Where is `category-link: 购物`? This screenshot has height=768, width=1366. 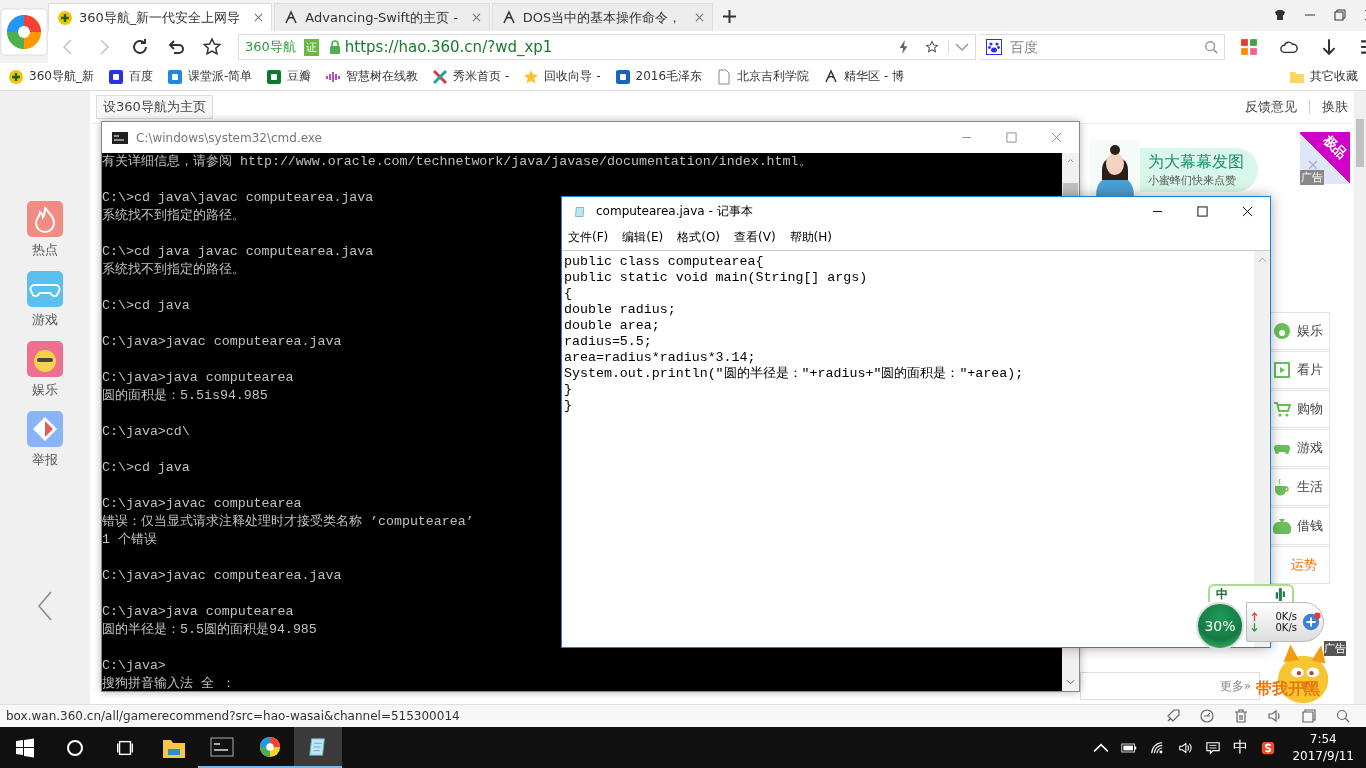 category-link: 购物 is located at coordinates (1300, 409).